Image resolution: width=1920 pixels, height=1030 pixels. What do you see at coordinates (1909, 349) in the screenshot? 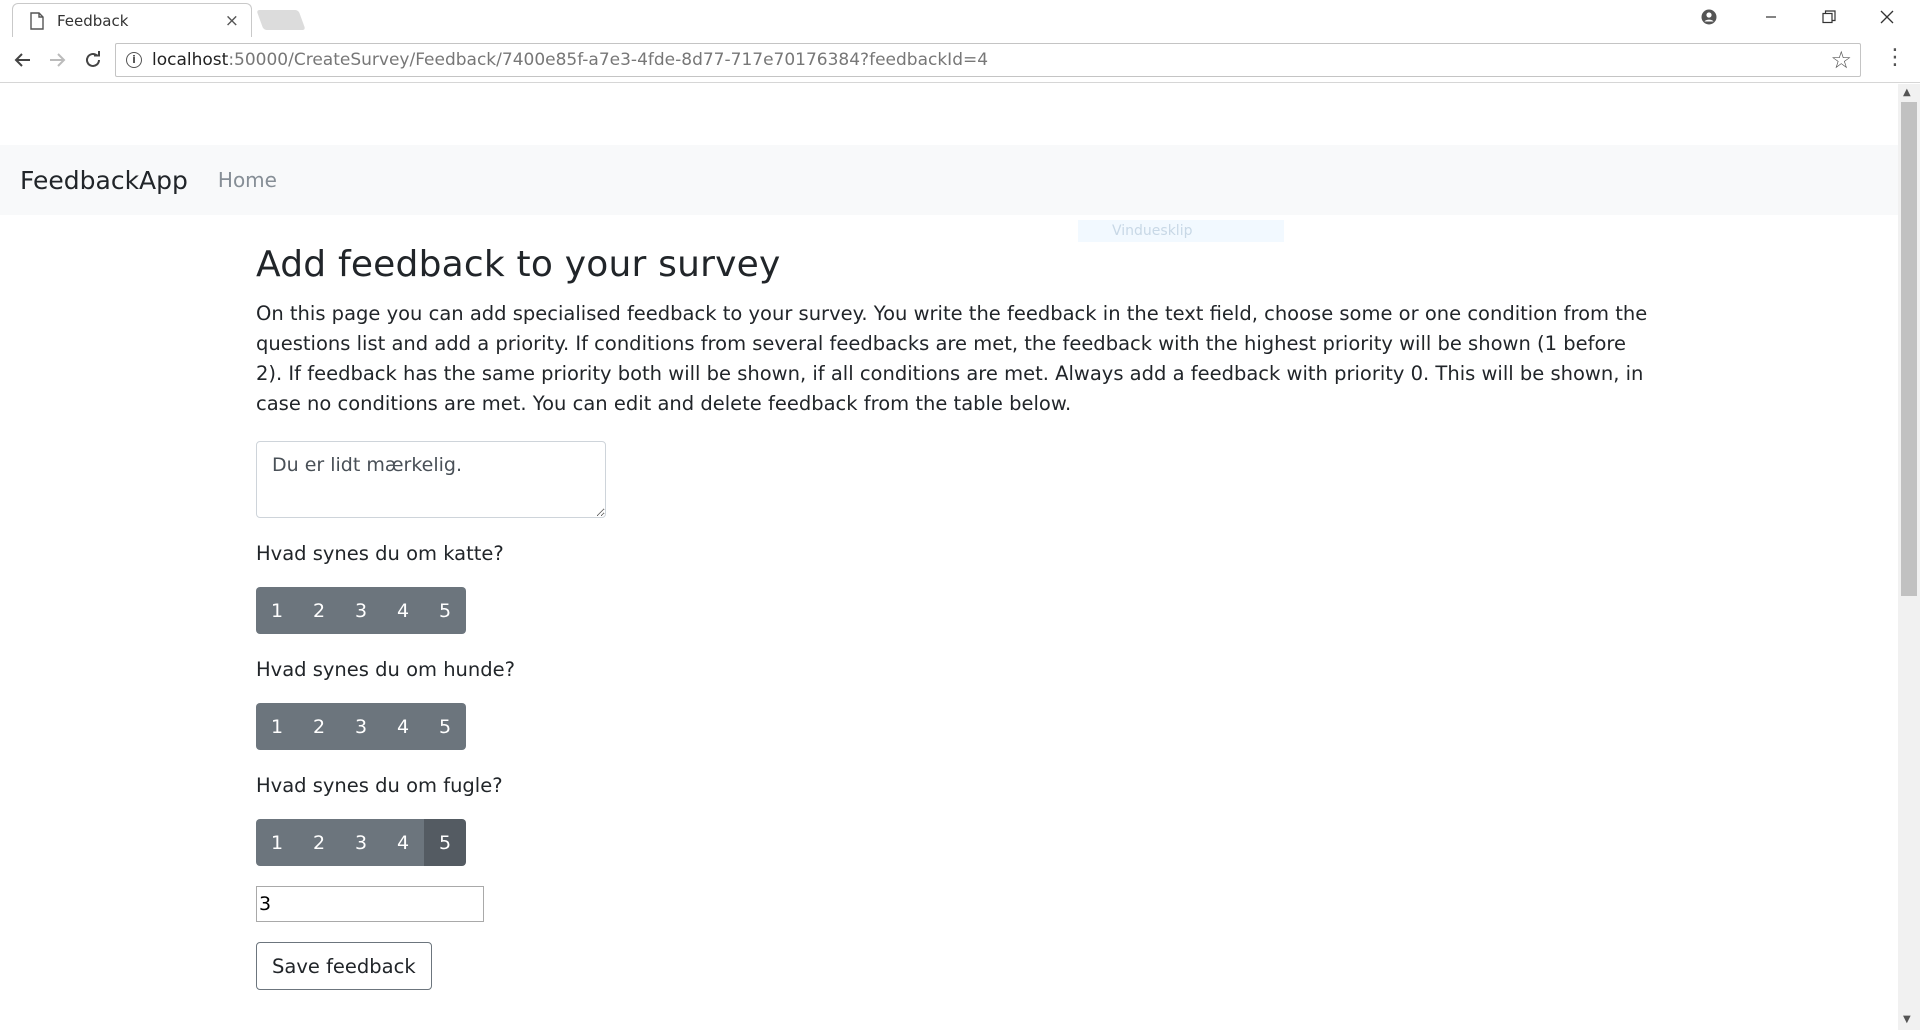
I see `scrollbar-thumb` at bounding box center [1909, 349].